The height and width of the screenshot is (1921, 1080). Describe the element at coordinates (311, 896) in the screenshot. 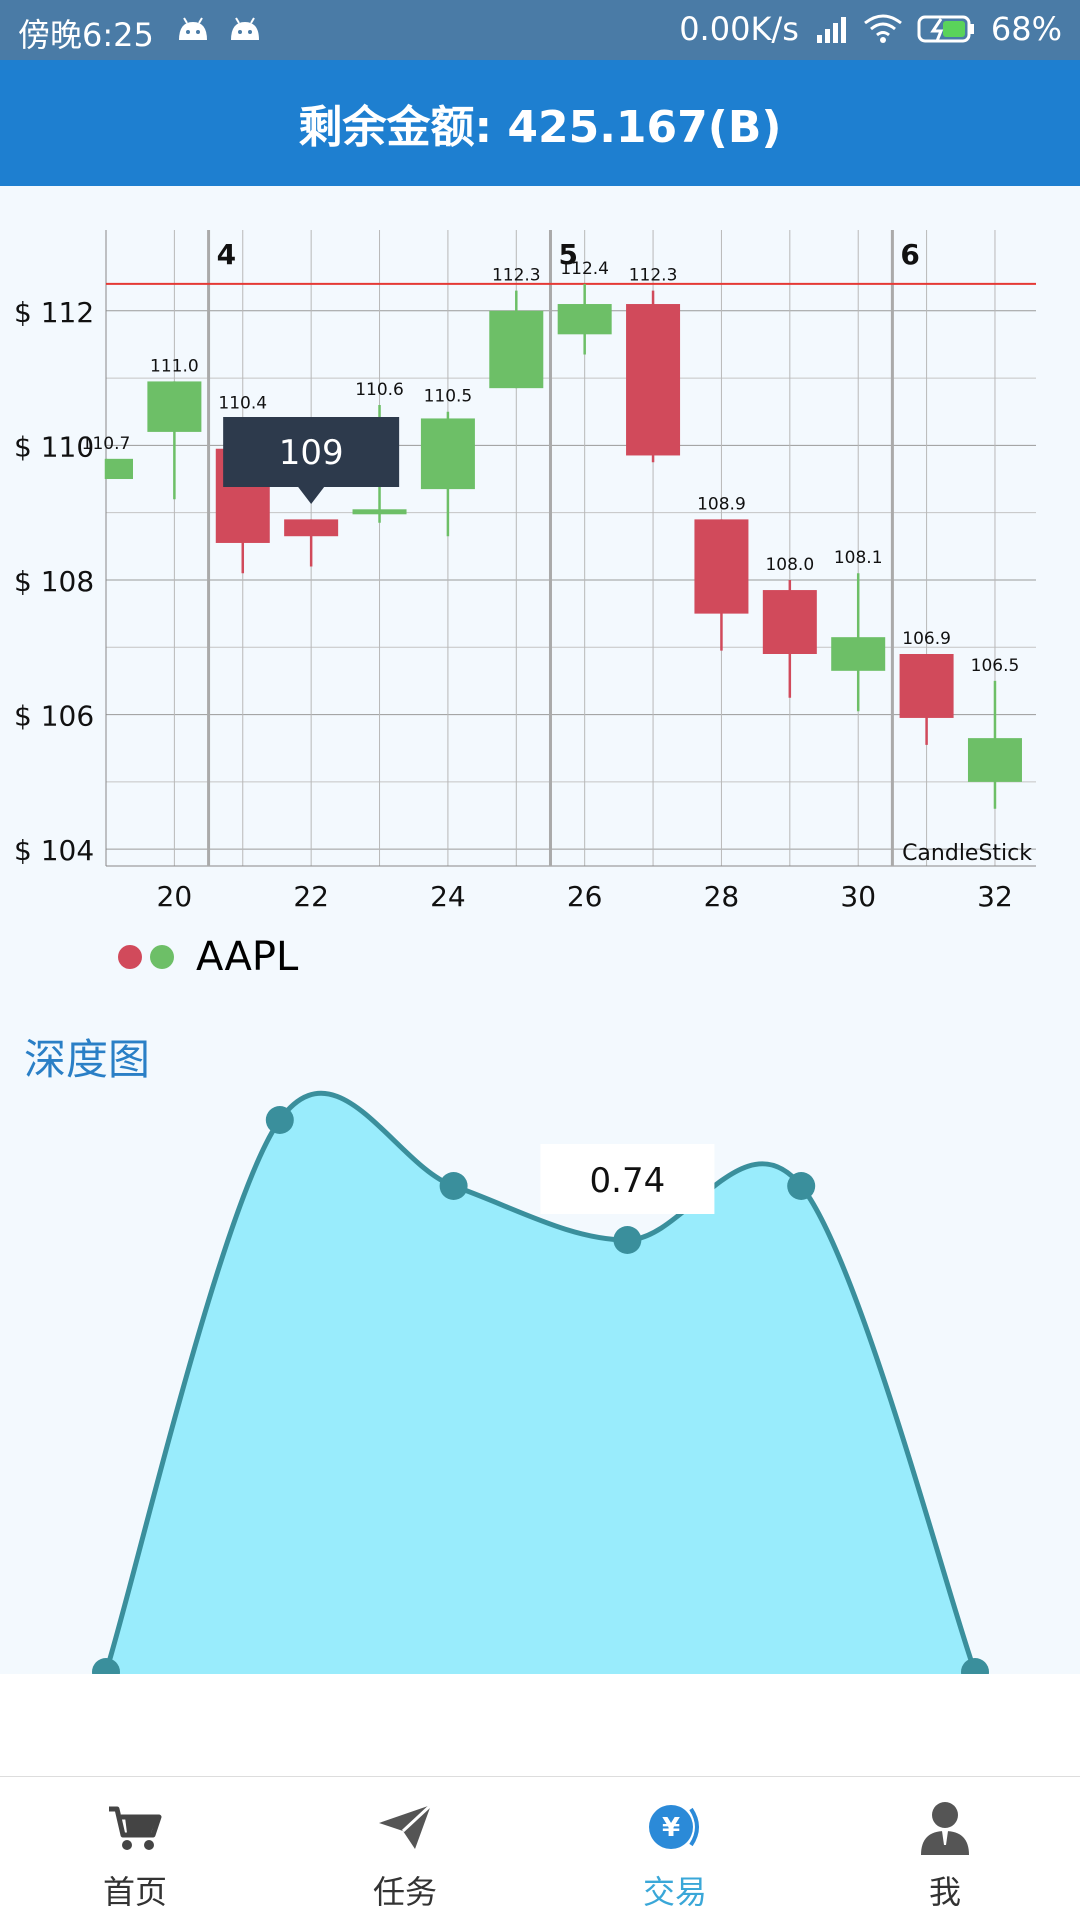

I see `x-tick-label: 22` at that location.